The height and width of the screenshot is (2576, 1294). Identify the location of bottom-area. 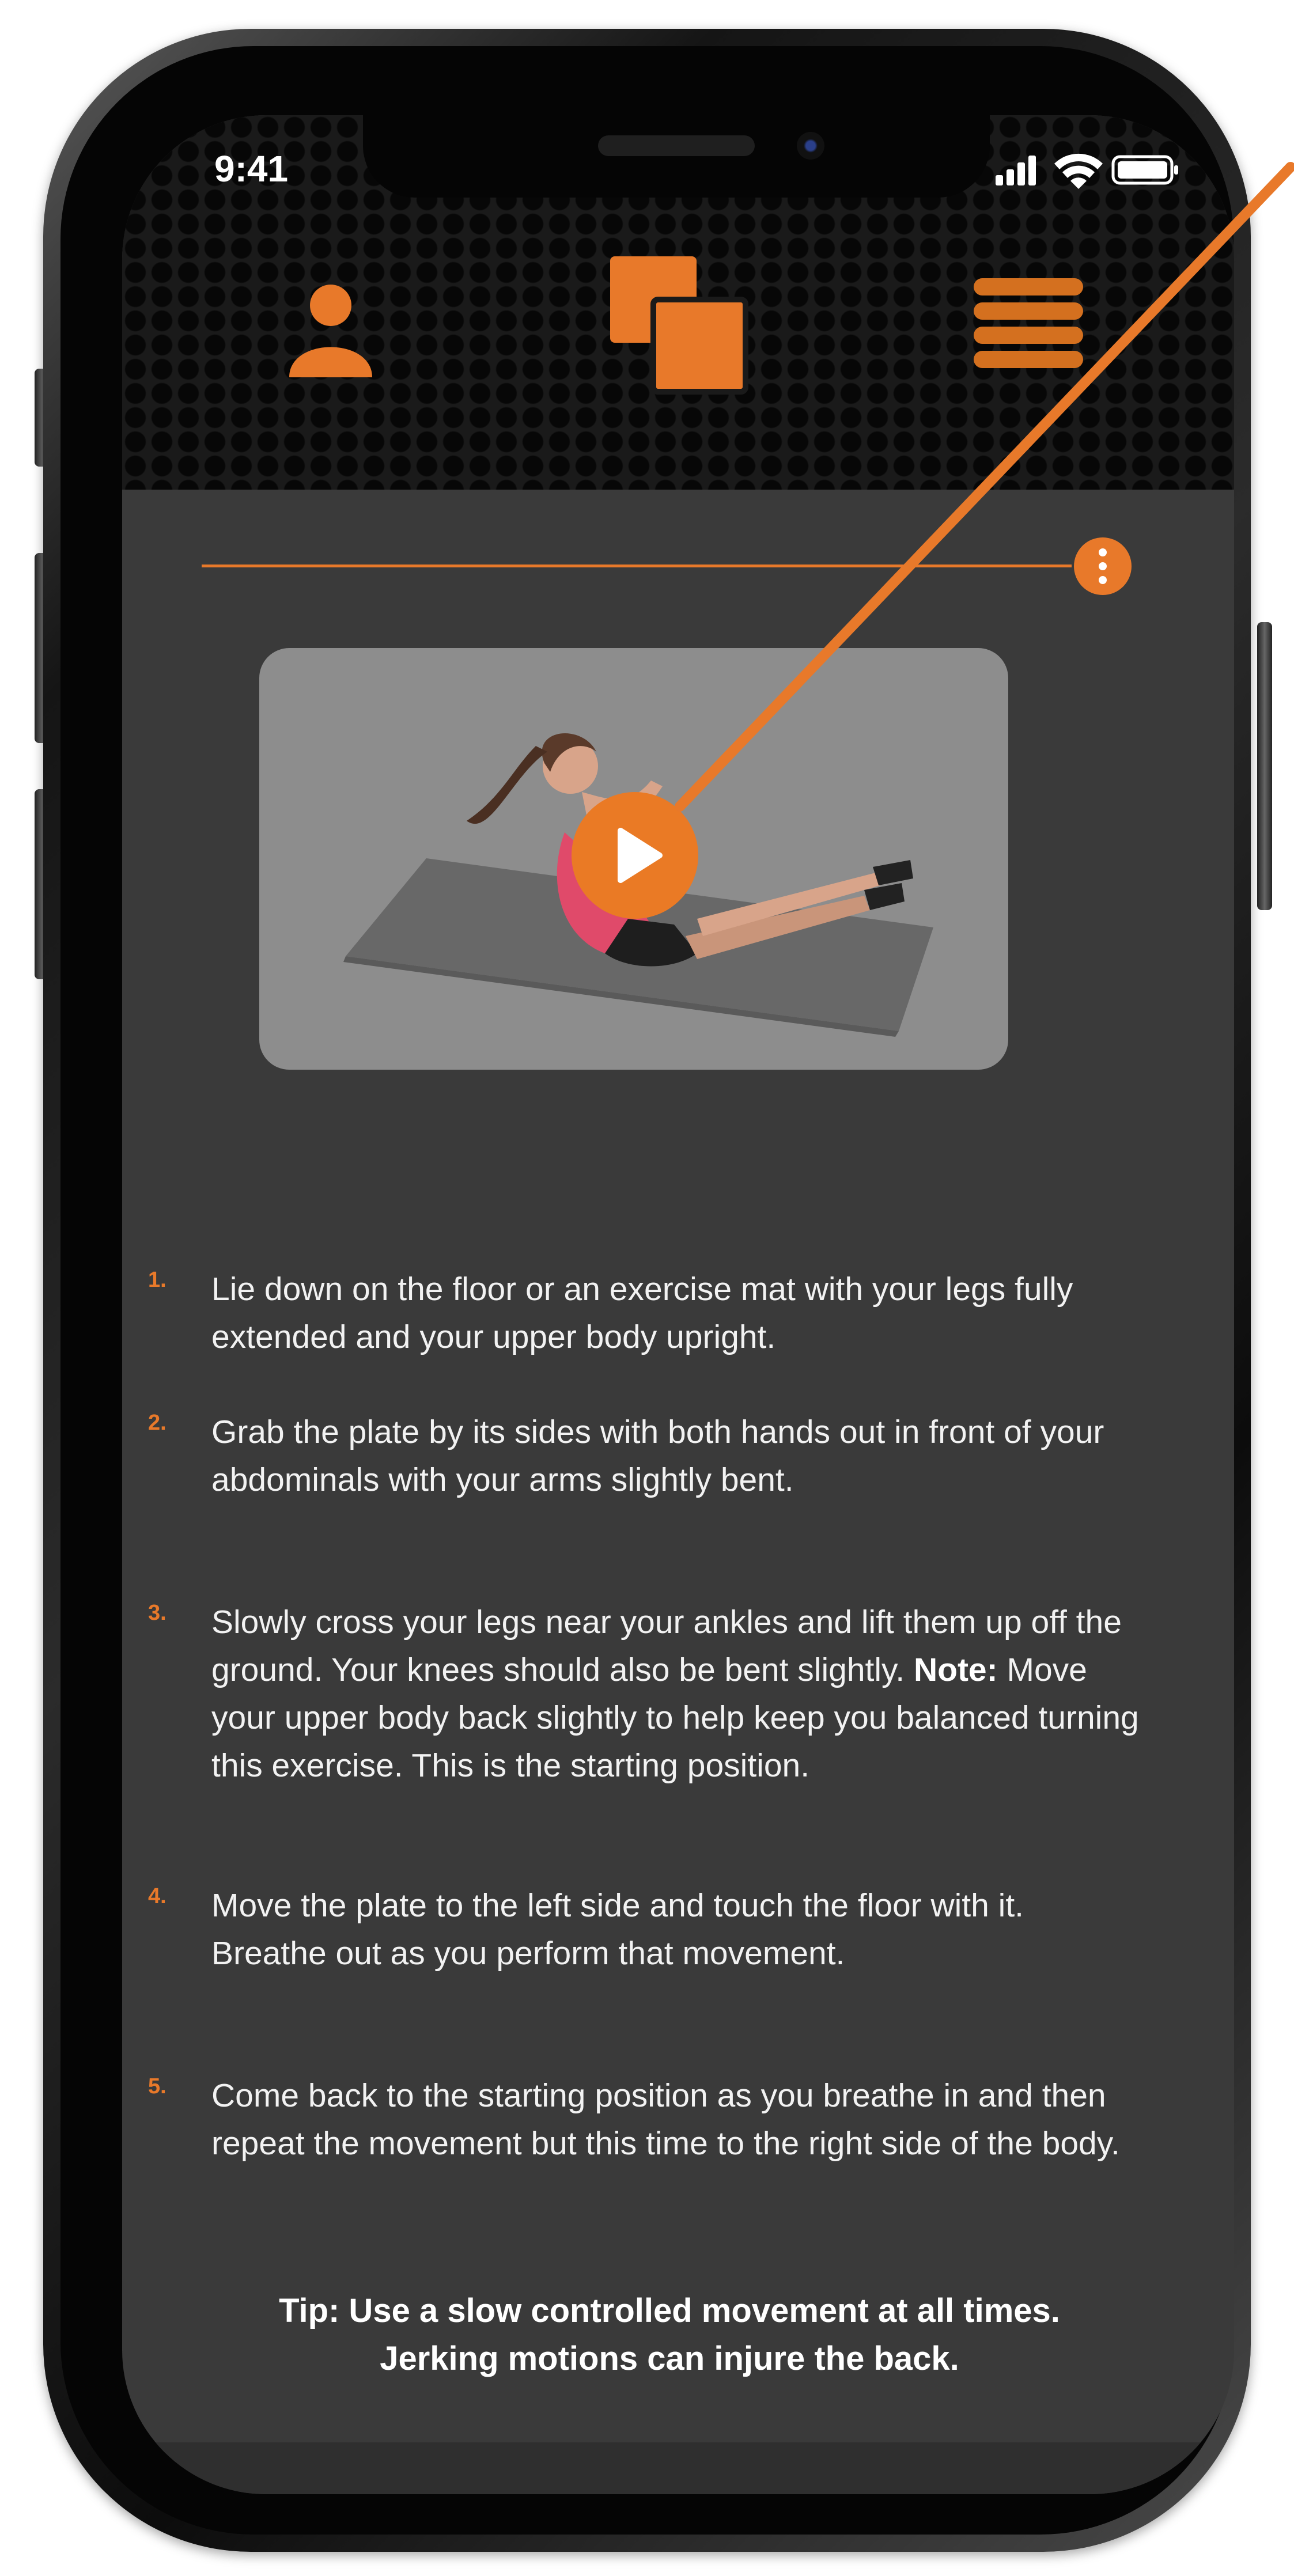
(678, 2468).